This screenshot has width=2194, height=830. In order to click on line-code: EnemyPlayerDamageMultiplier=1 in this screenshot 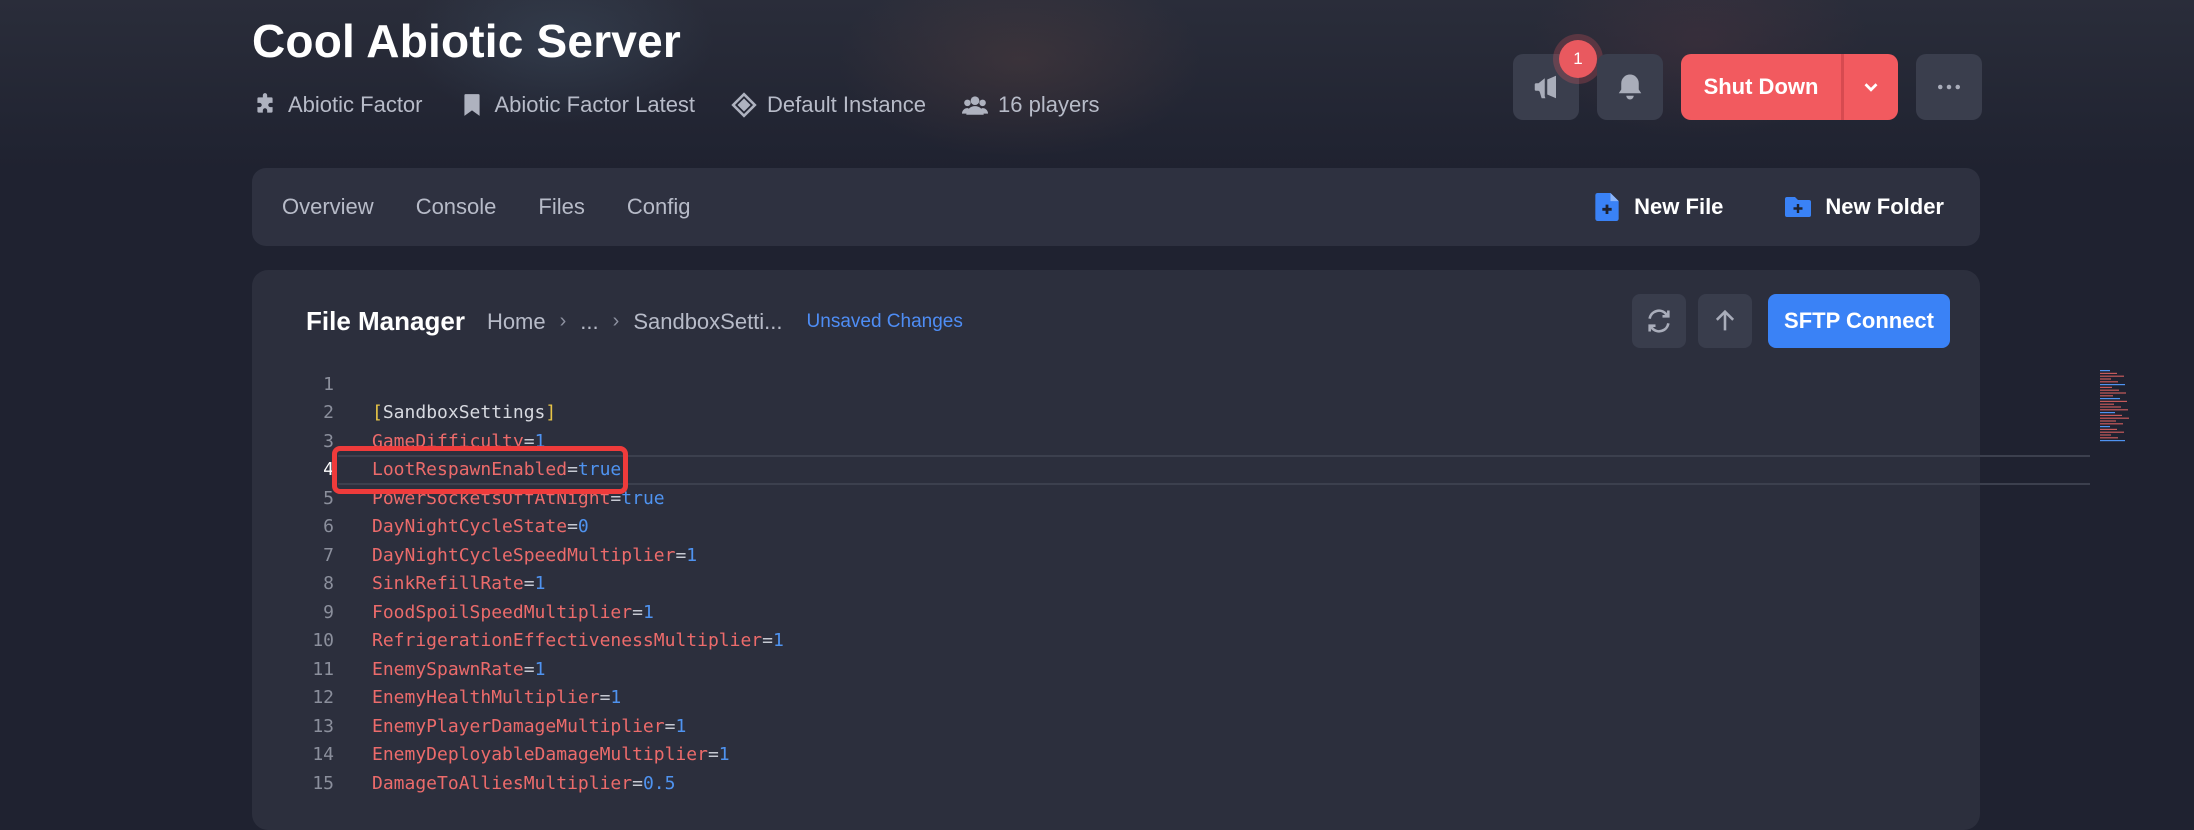, I will do `click(529, 726)`.